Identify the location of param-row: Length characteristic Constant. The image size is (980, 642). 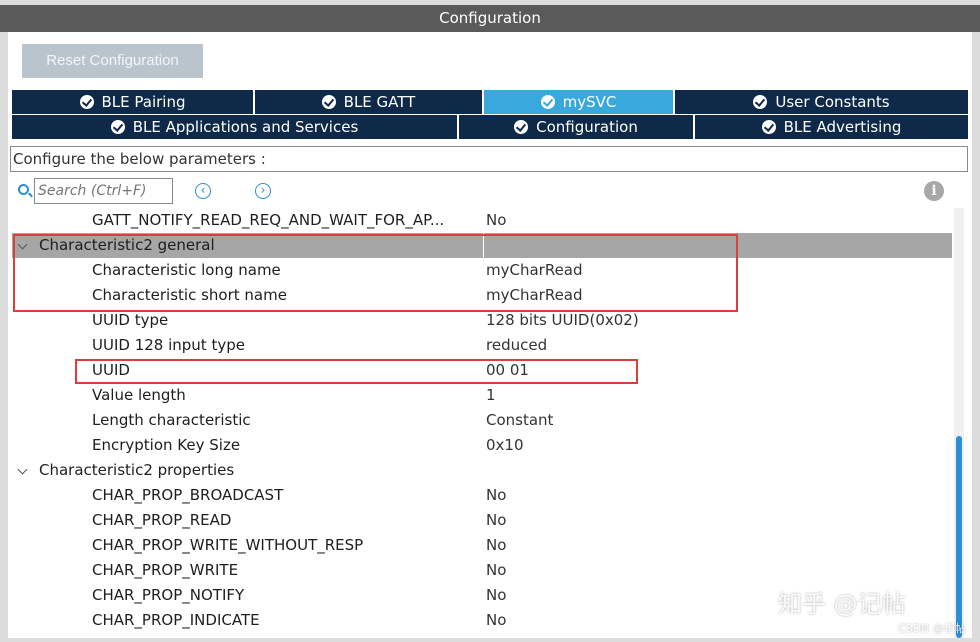
(482, 420).